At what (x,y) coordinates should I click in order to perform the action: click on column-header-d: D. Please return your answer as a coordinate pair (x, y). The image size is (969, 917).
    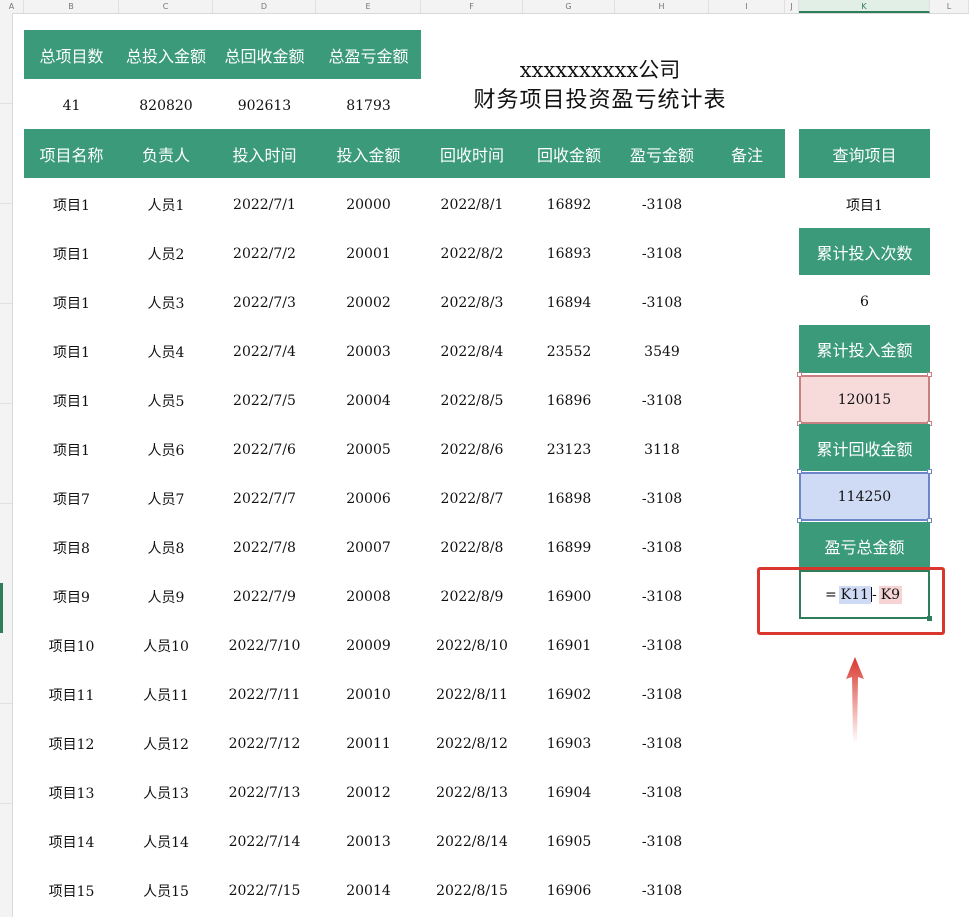
    Looking at the image, I should click on (264, 6).